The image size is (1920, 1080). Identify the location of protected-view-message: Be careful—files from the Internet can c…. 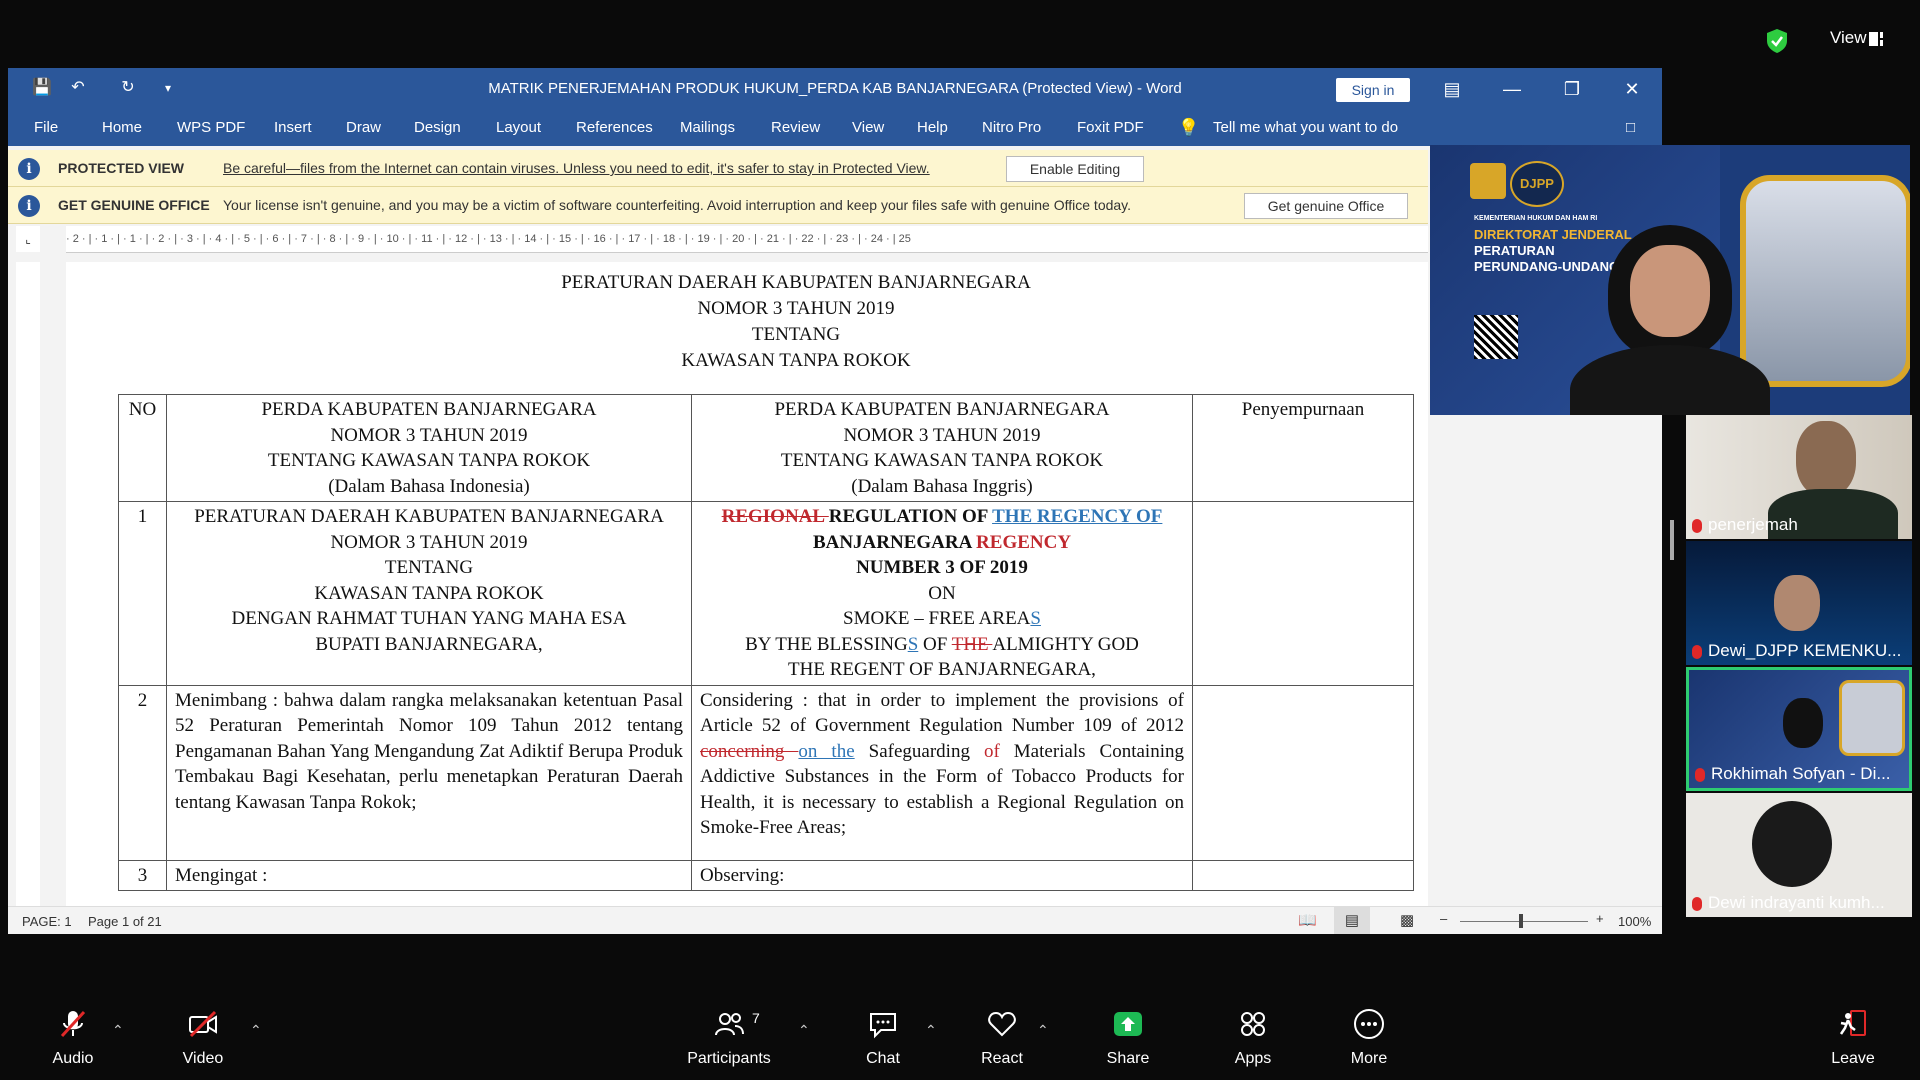
(576, 168).